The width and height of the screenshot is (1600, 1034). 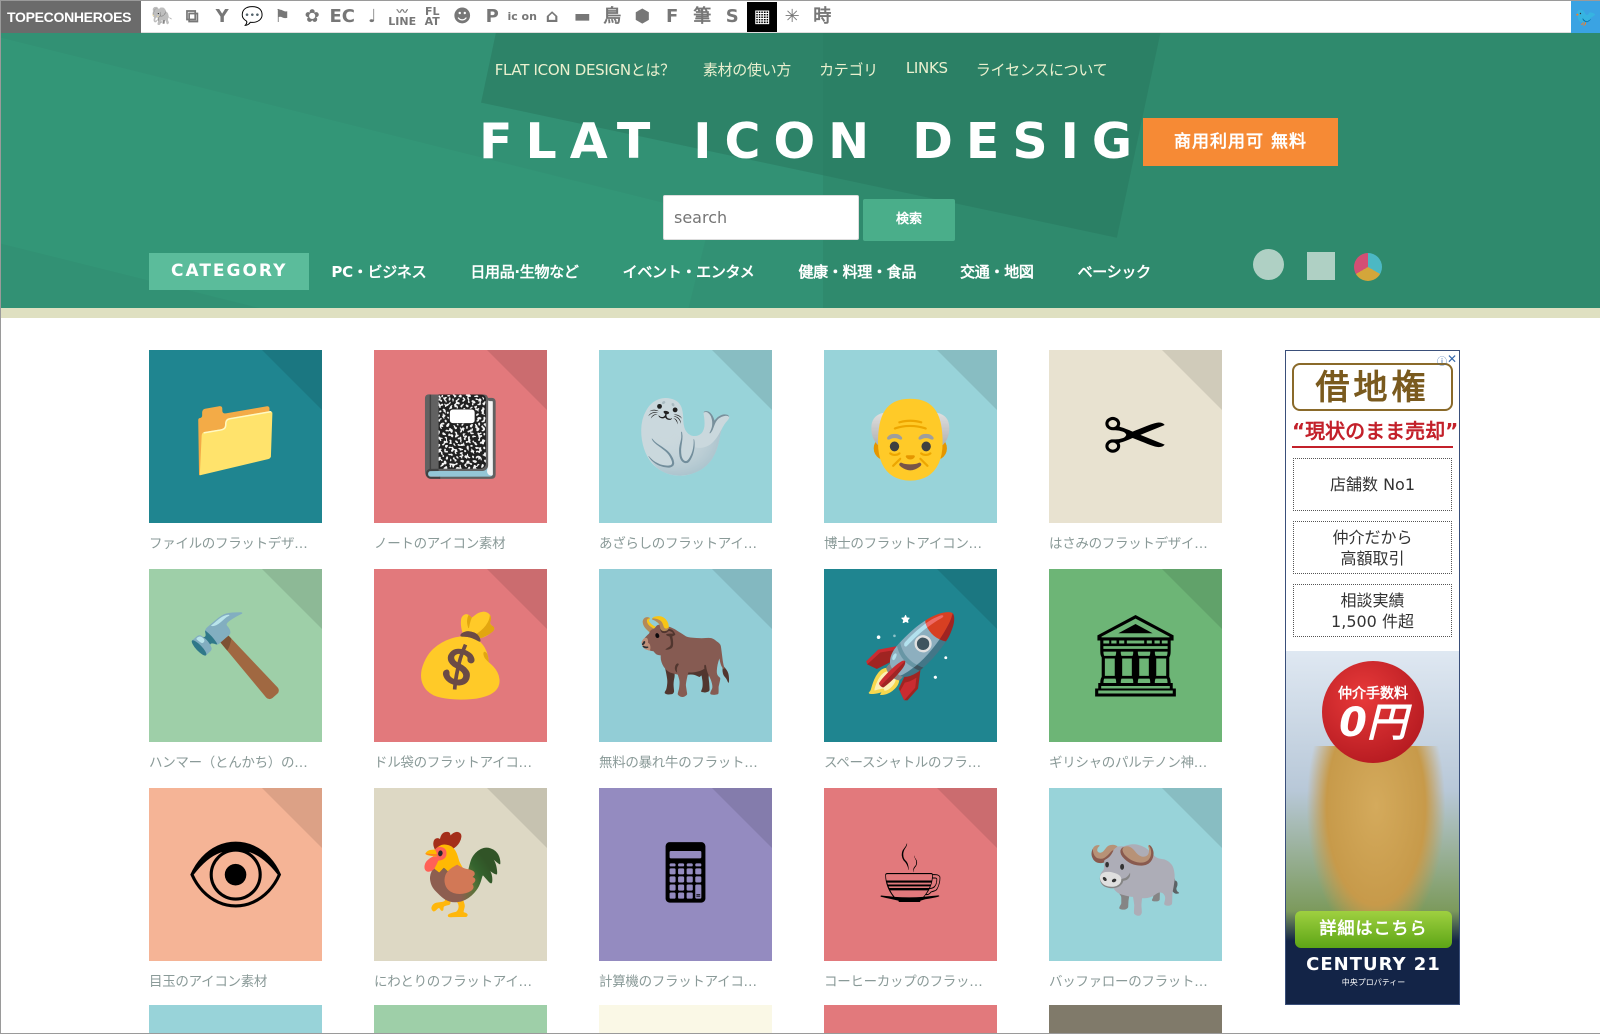 What do you see at coordinates (235, 874) in the screenshot?
I see `icon-thumbnail: 👁` at bounding box center [235, 874].